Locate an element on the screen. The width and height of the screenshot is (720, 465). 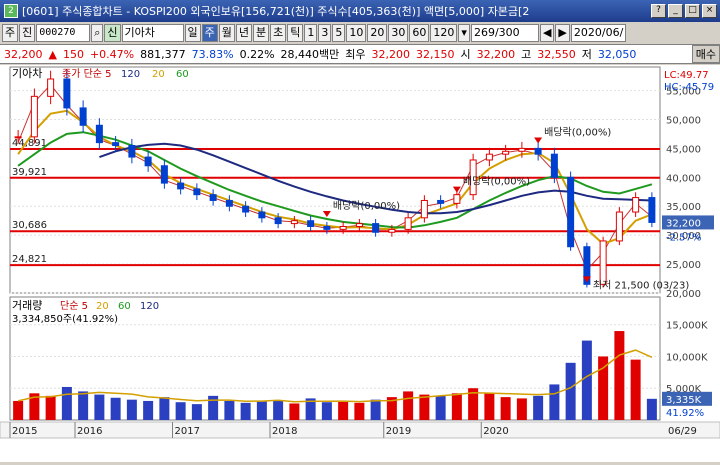
high-prefix: 고 is located at coordinates (526, 54).